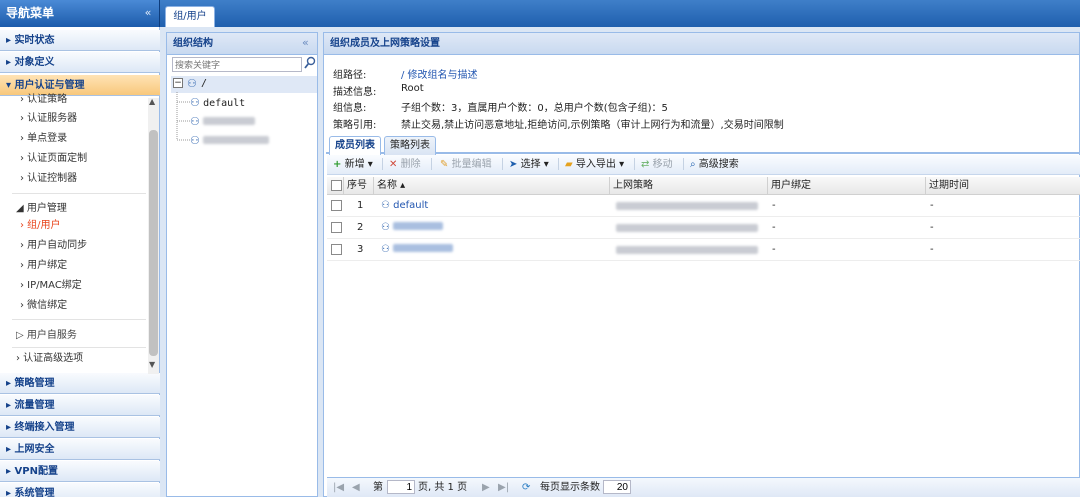  What do you see at coordinates (570, 487) in the screenshot?
I see `per-page-label: 每页显示条数` at bounding box center [570, 487].